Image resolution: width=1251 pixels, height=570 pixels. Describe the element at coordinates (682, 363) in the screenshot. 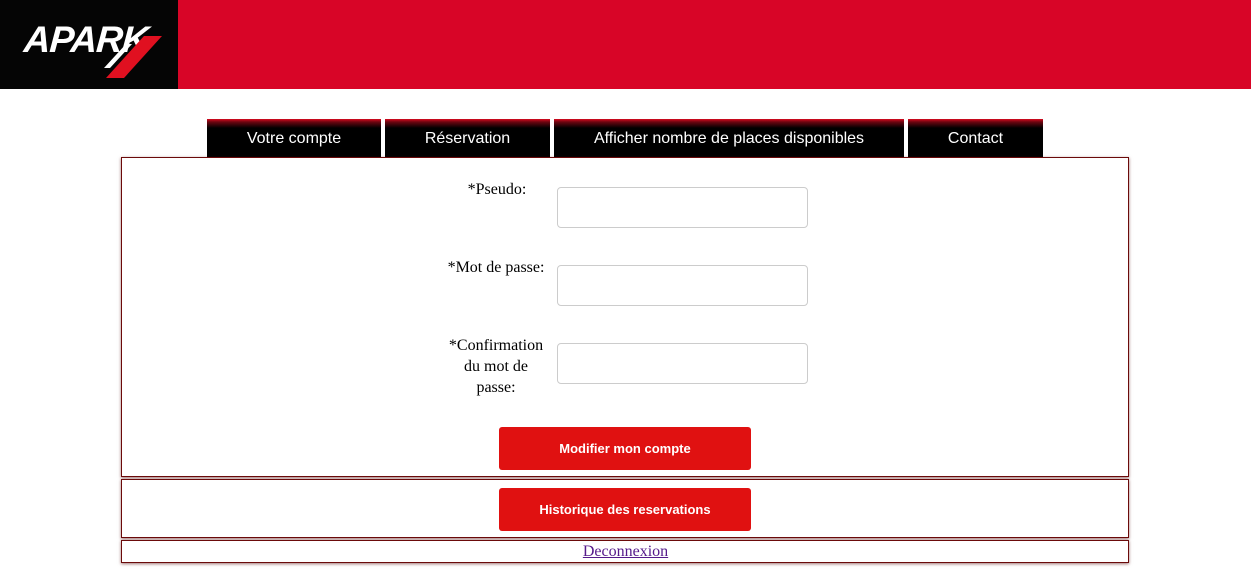

I see `confirm-password-input` at that location.